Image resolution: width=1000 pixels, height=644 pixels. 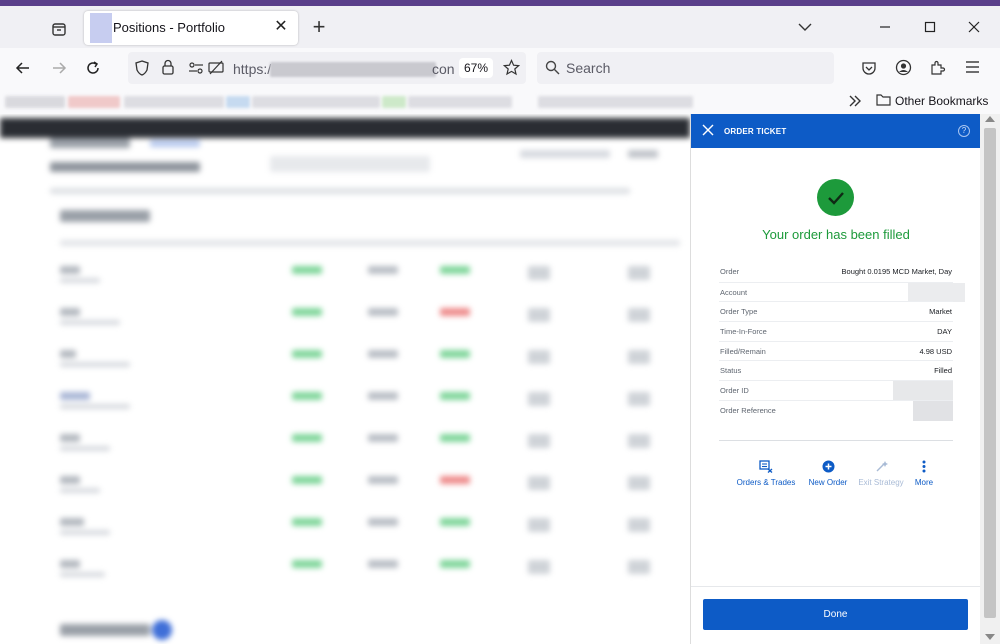 I want to click on vertical-dots-icon, so click(x=924, y=466).